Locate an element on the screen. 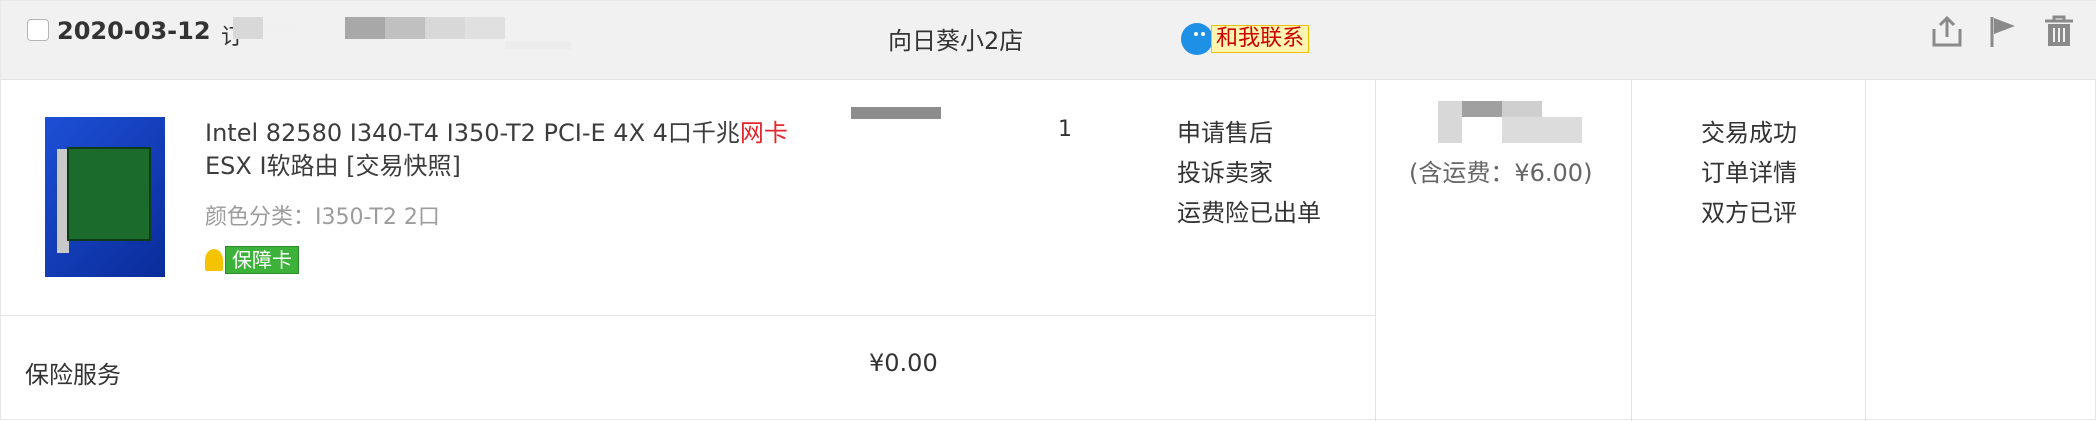  contact-seller-label: 和我联系 is located at coordinates (1260, 39).